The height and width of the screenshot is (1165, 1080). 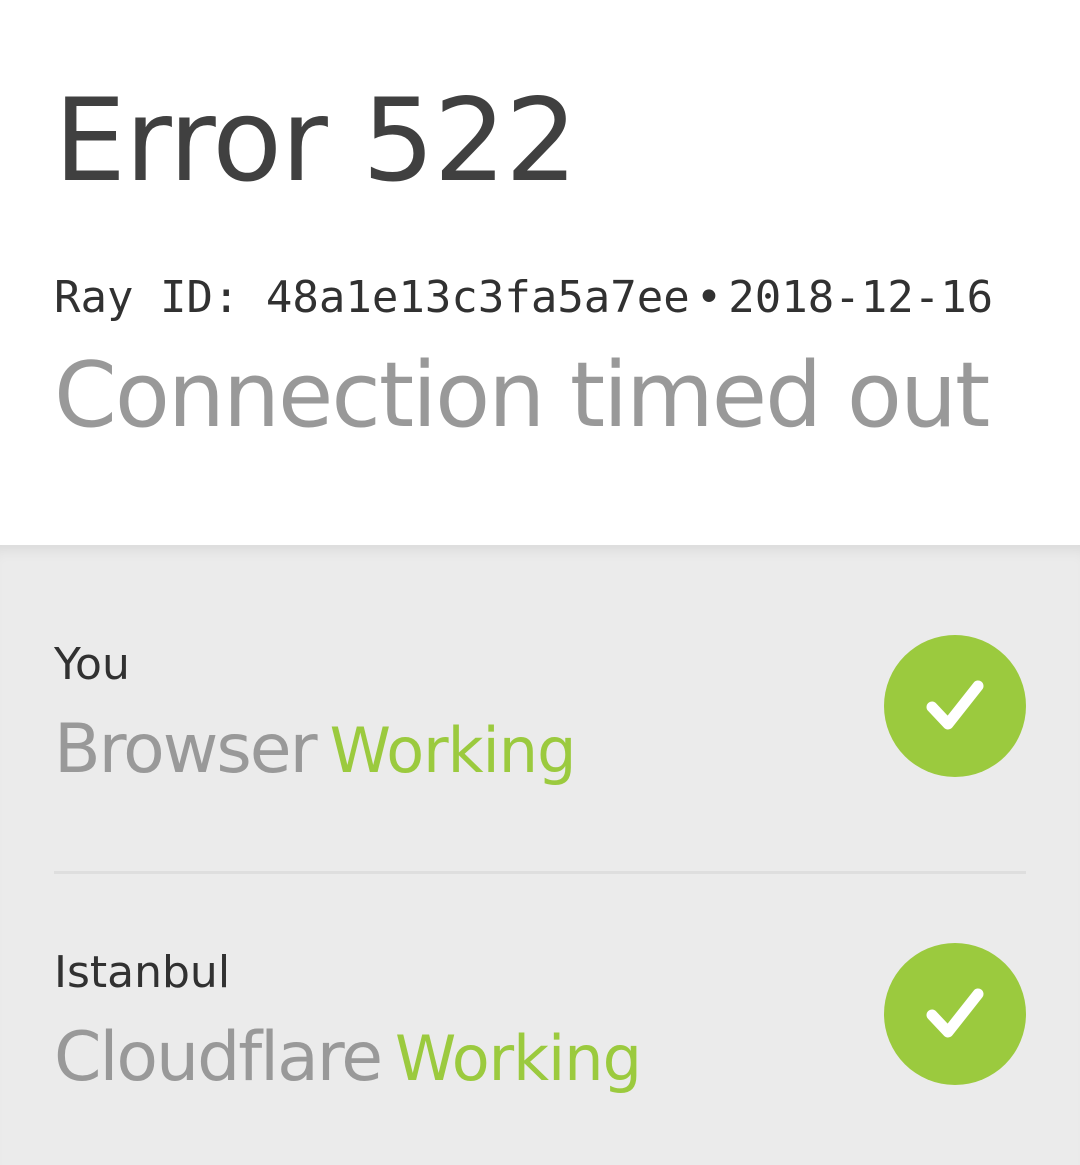 I want to click on status-line: Browser Working, so click(x=315, y=749).